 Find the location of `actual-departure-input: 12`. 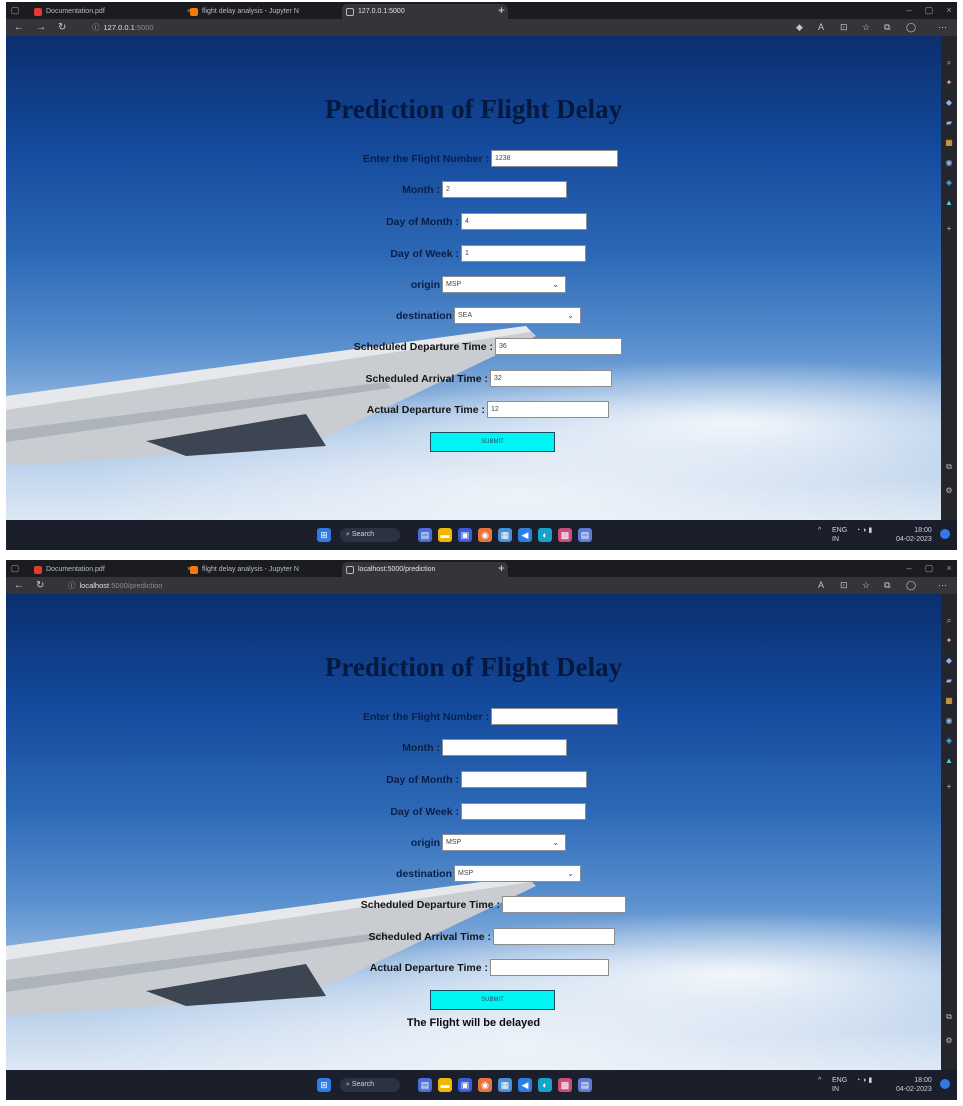

actual-departure-input: 12 is located at coordinates (548, 409).